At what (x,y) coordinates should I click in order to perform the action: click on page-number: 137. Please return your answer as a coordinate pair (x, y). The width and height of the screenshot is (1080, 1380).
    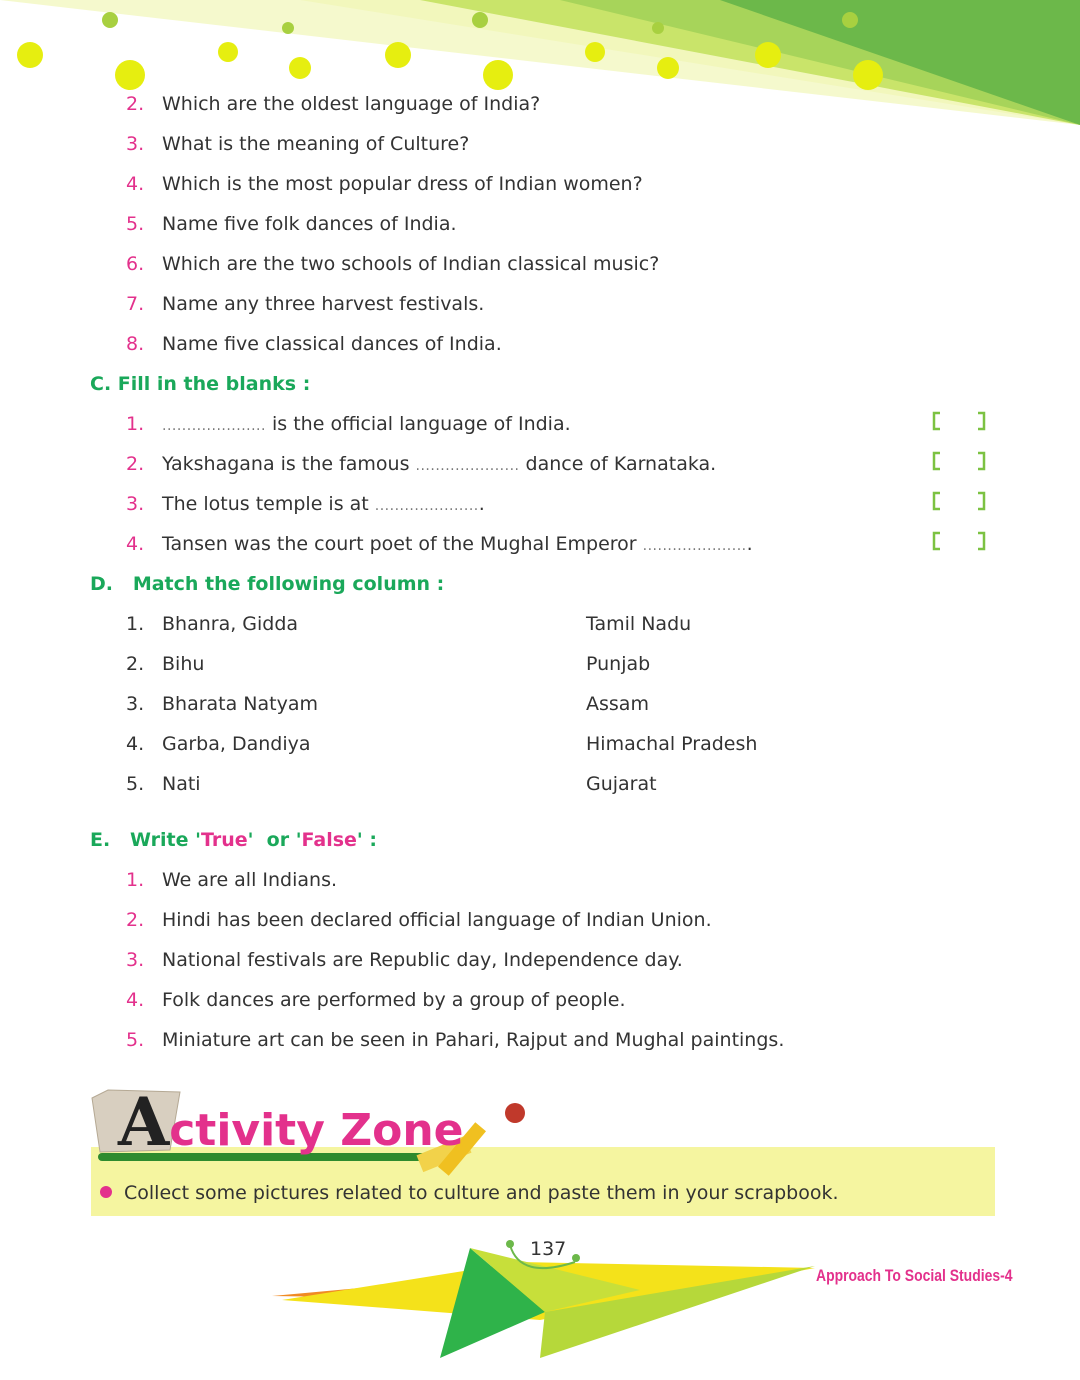
    Looking at the image, I should click on (548, 1249).